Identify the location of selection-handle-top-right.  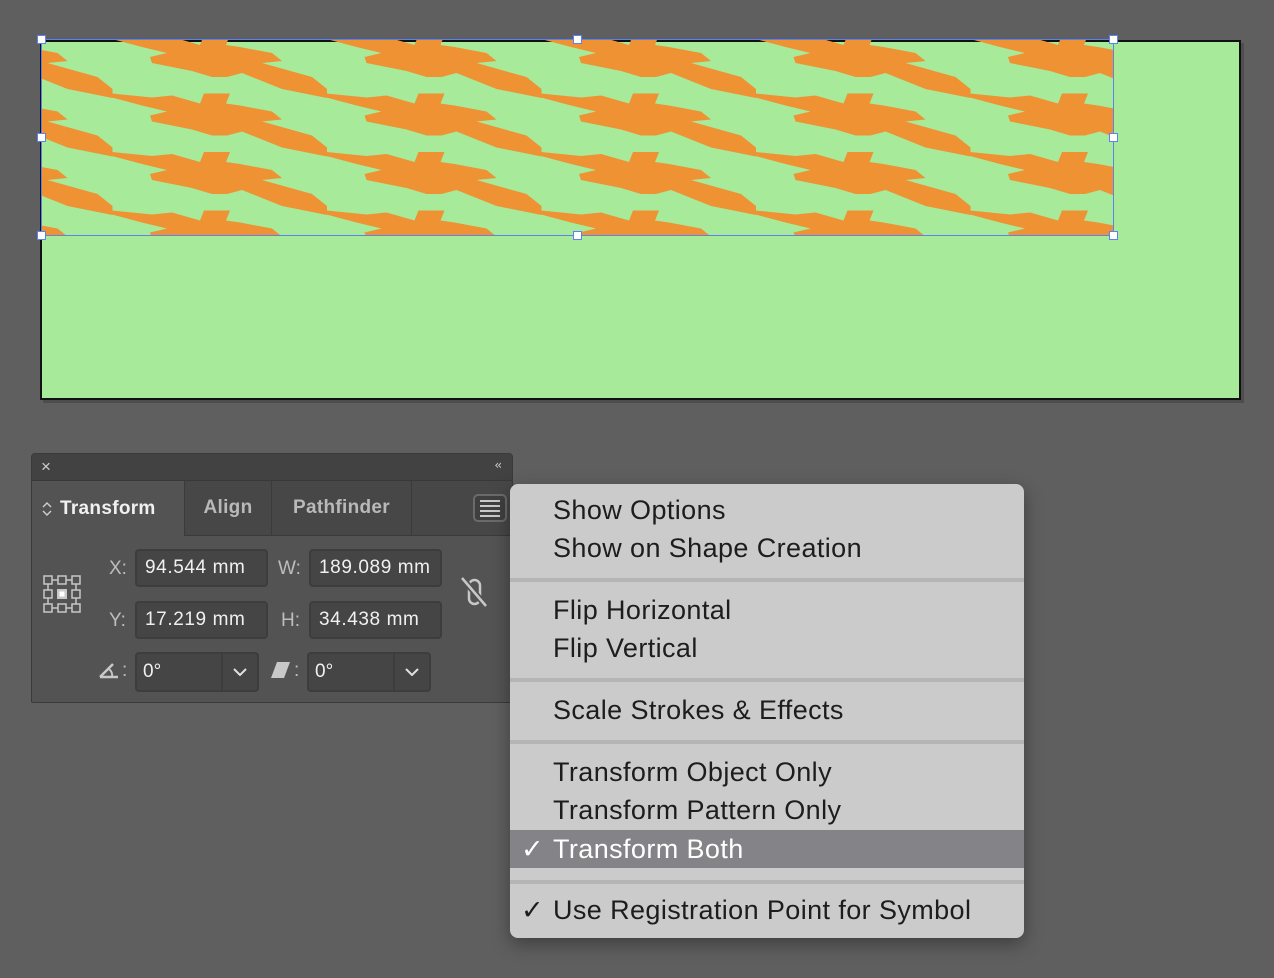
(1113, 39).